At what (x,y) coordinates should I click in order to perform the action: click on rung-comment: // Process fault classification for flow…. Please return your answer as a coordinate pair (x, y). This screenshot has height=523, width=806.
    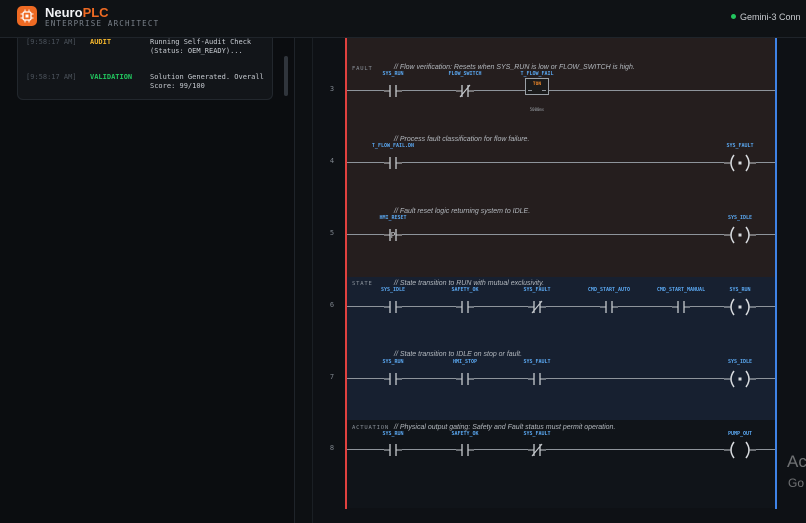
    Looking at the image, I should click on (461, 139).